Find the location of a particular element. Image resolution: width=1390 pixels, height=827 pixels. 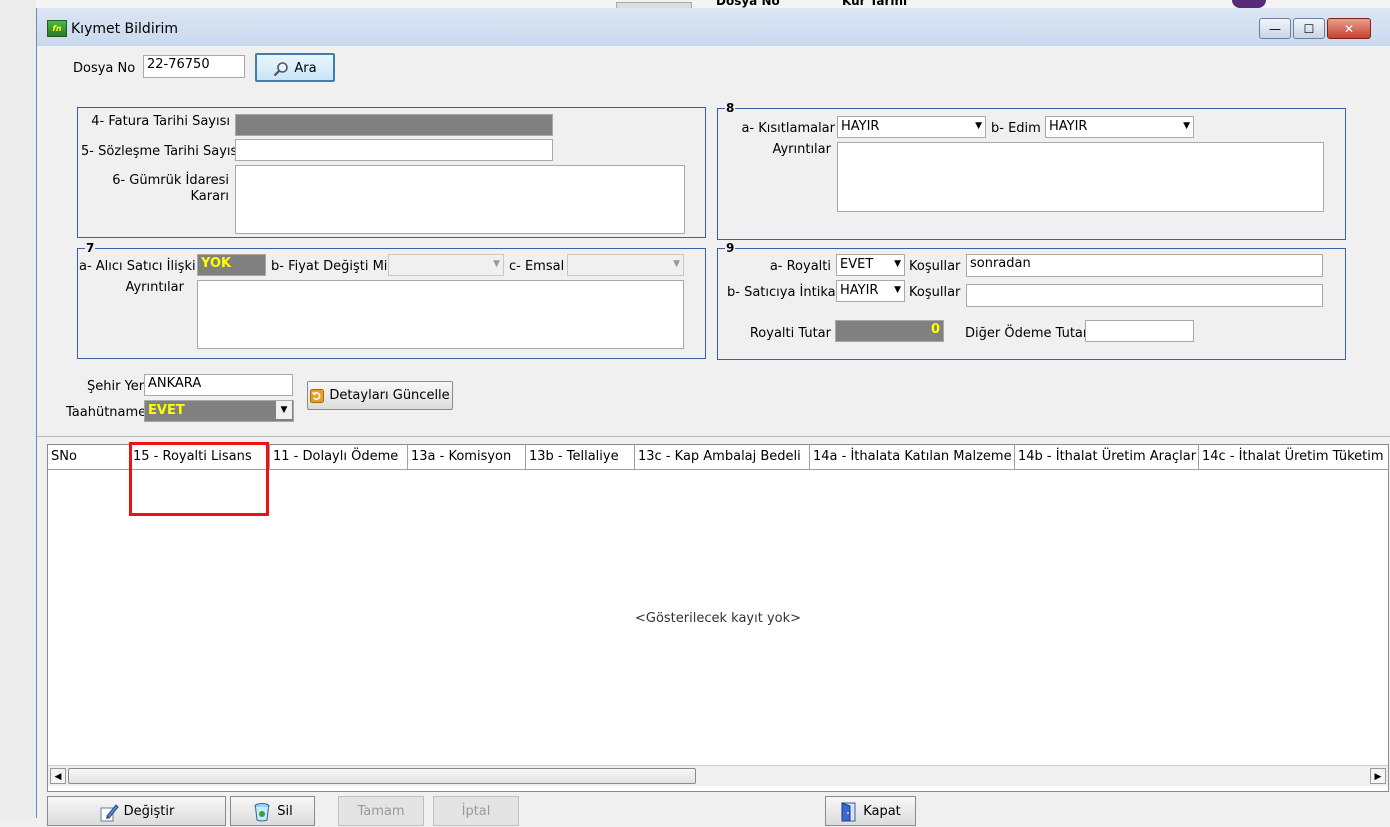

sil-label: Sil is located at coordinates (285, 811).